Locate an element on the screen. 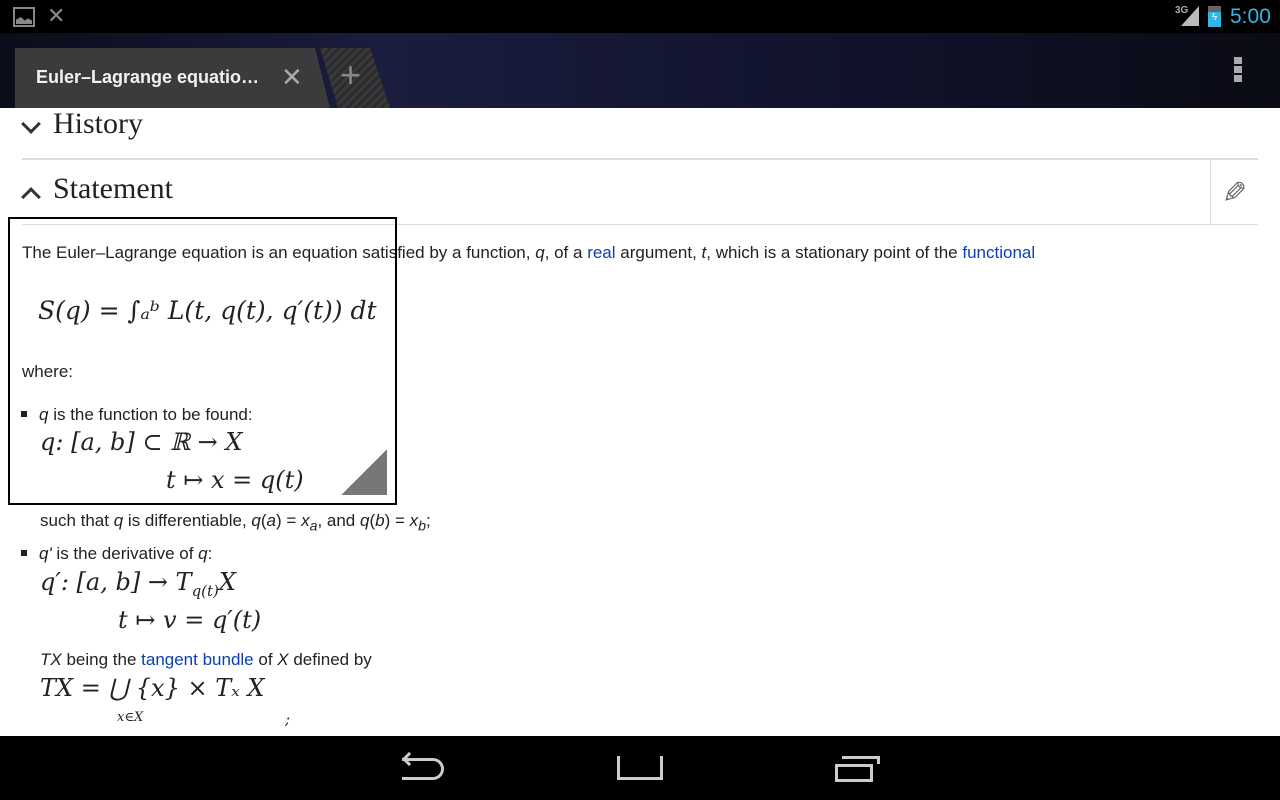  text: is the derivative of is located at coordinates (125, 553).